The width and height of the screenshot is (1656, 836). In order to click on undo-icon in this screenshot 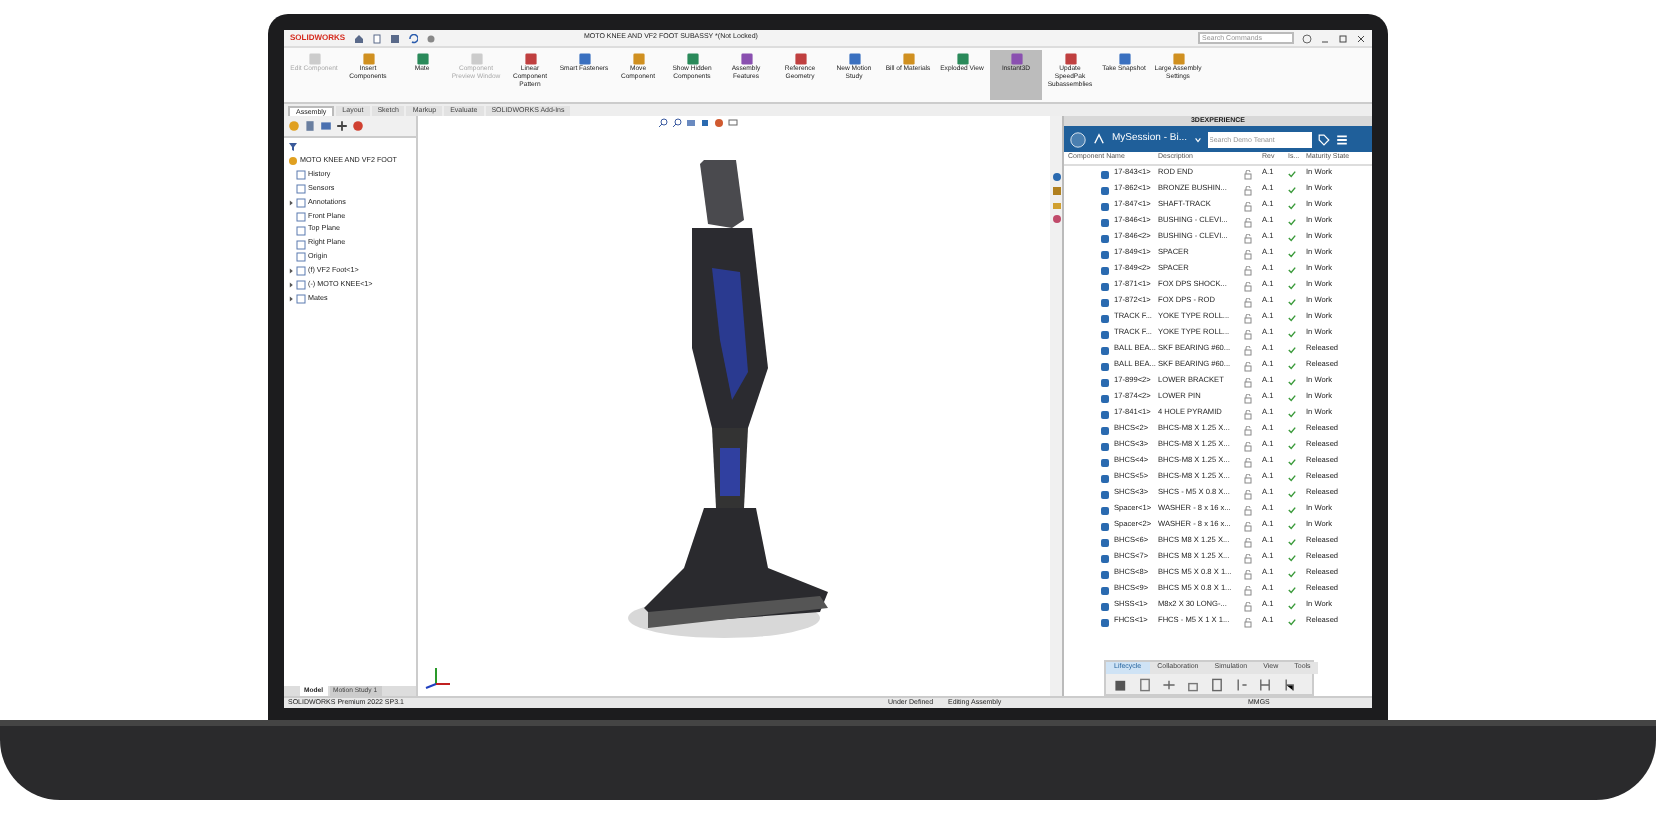, I will do `click(413, 38)`.